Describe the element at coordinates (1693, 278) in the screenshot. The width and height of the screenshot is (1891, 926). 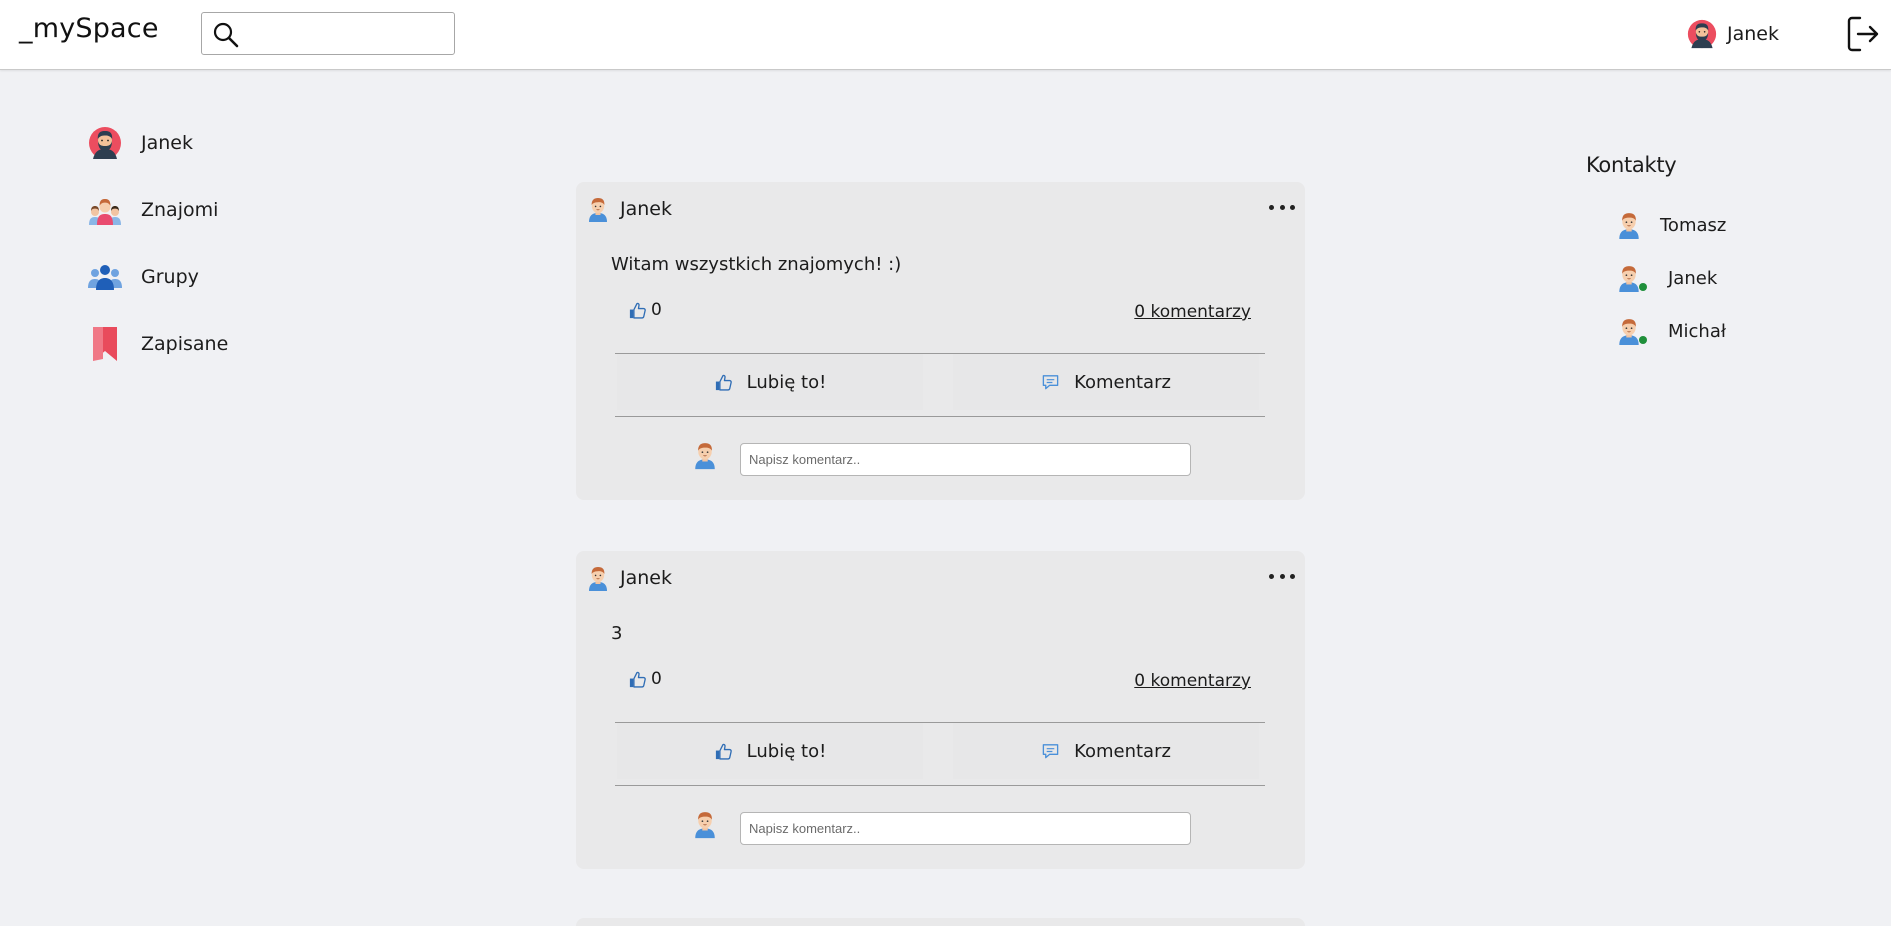
I see `contact-name: Janek` at that location.